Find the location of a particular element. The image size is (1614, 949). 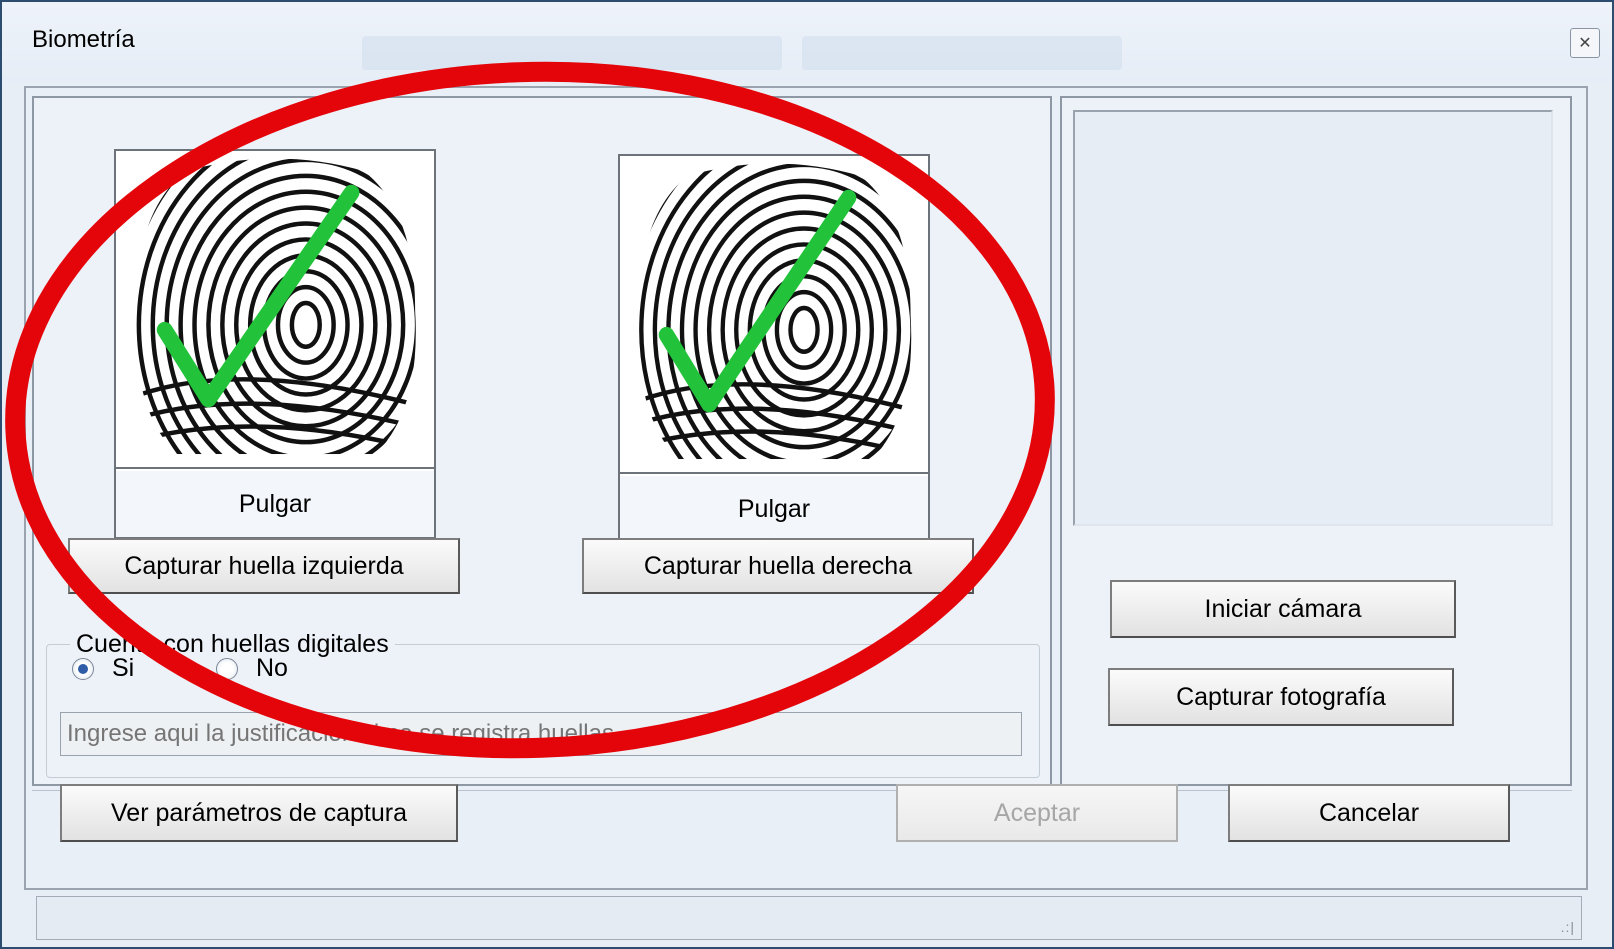

start-camera-button: Iniciar cámara is located at coordinates (1283, 609).